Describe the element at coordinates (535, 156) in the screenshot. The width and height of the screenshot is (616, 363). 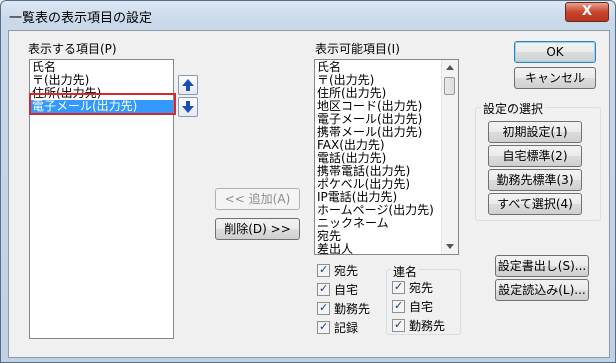
I see `preset-home-button: 自宅標準(2)` at that location.